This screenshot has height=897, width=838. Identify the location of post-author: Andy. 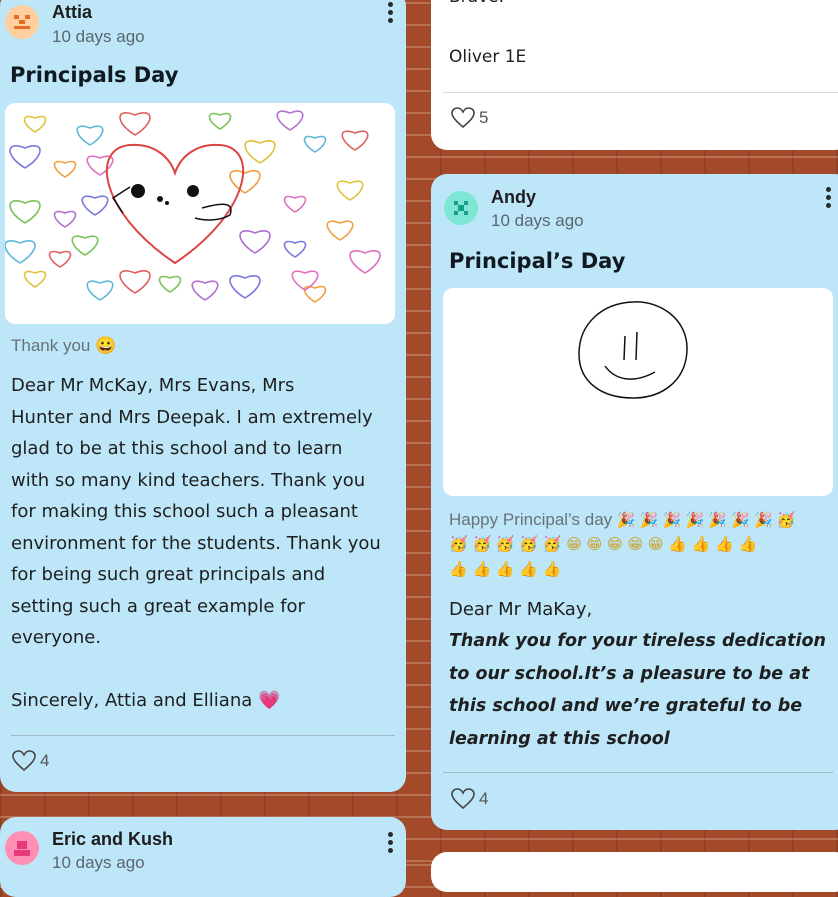
(513, 197).